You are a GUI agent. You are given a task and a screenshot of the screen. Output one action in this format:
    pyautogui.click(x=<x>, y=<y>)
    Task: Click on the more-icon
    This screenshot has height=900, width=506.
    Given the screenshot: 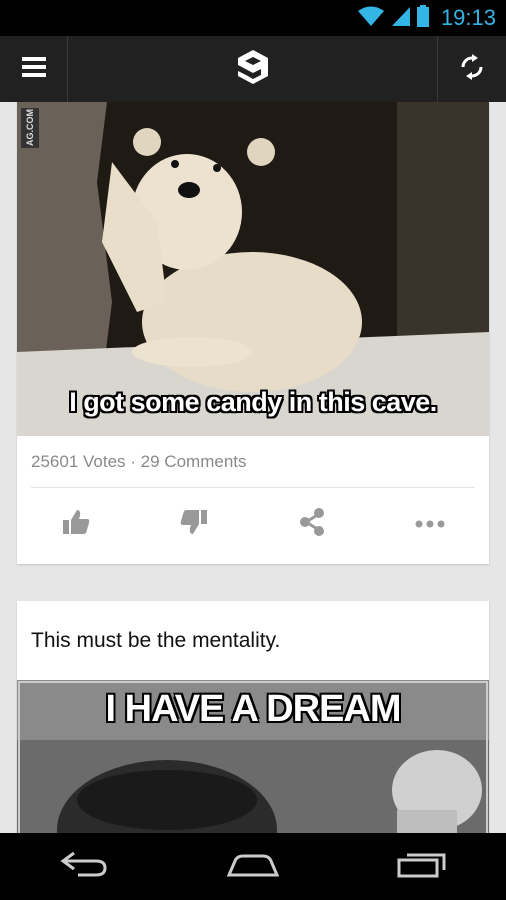 What is the action you would take?
    pyautogui.click(x=430, y=524)
    